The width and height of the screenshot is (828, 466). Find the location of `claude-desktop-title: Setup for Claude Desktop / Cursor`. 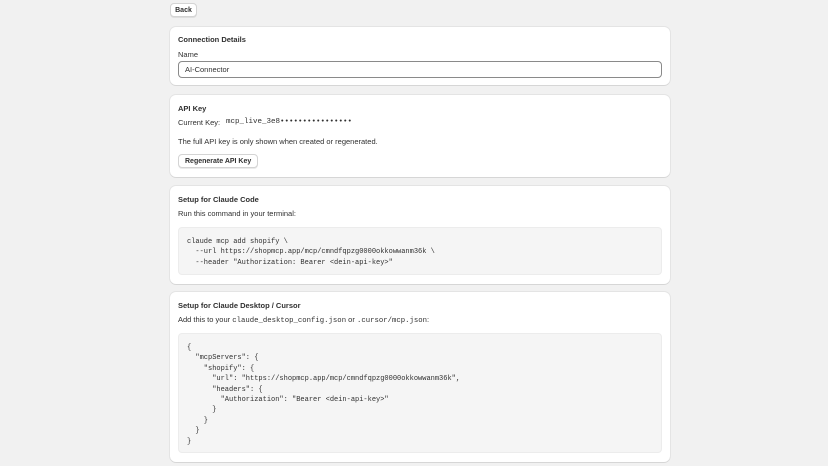

claude-desktop-title: Setup for Claude Desktop / Cursor is located at coordinates (239, 305).